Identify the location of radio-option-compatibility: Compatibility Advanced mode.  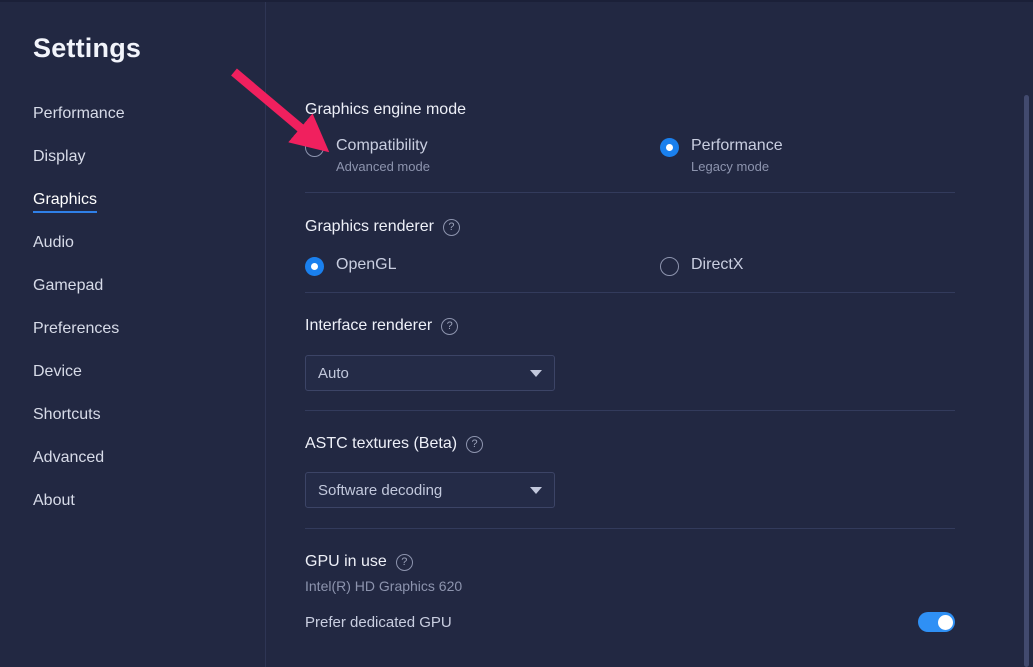
(482, 155).